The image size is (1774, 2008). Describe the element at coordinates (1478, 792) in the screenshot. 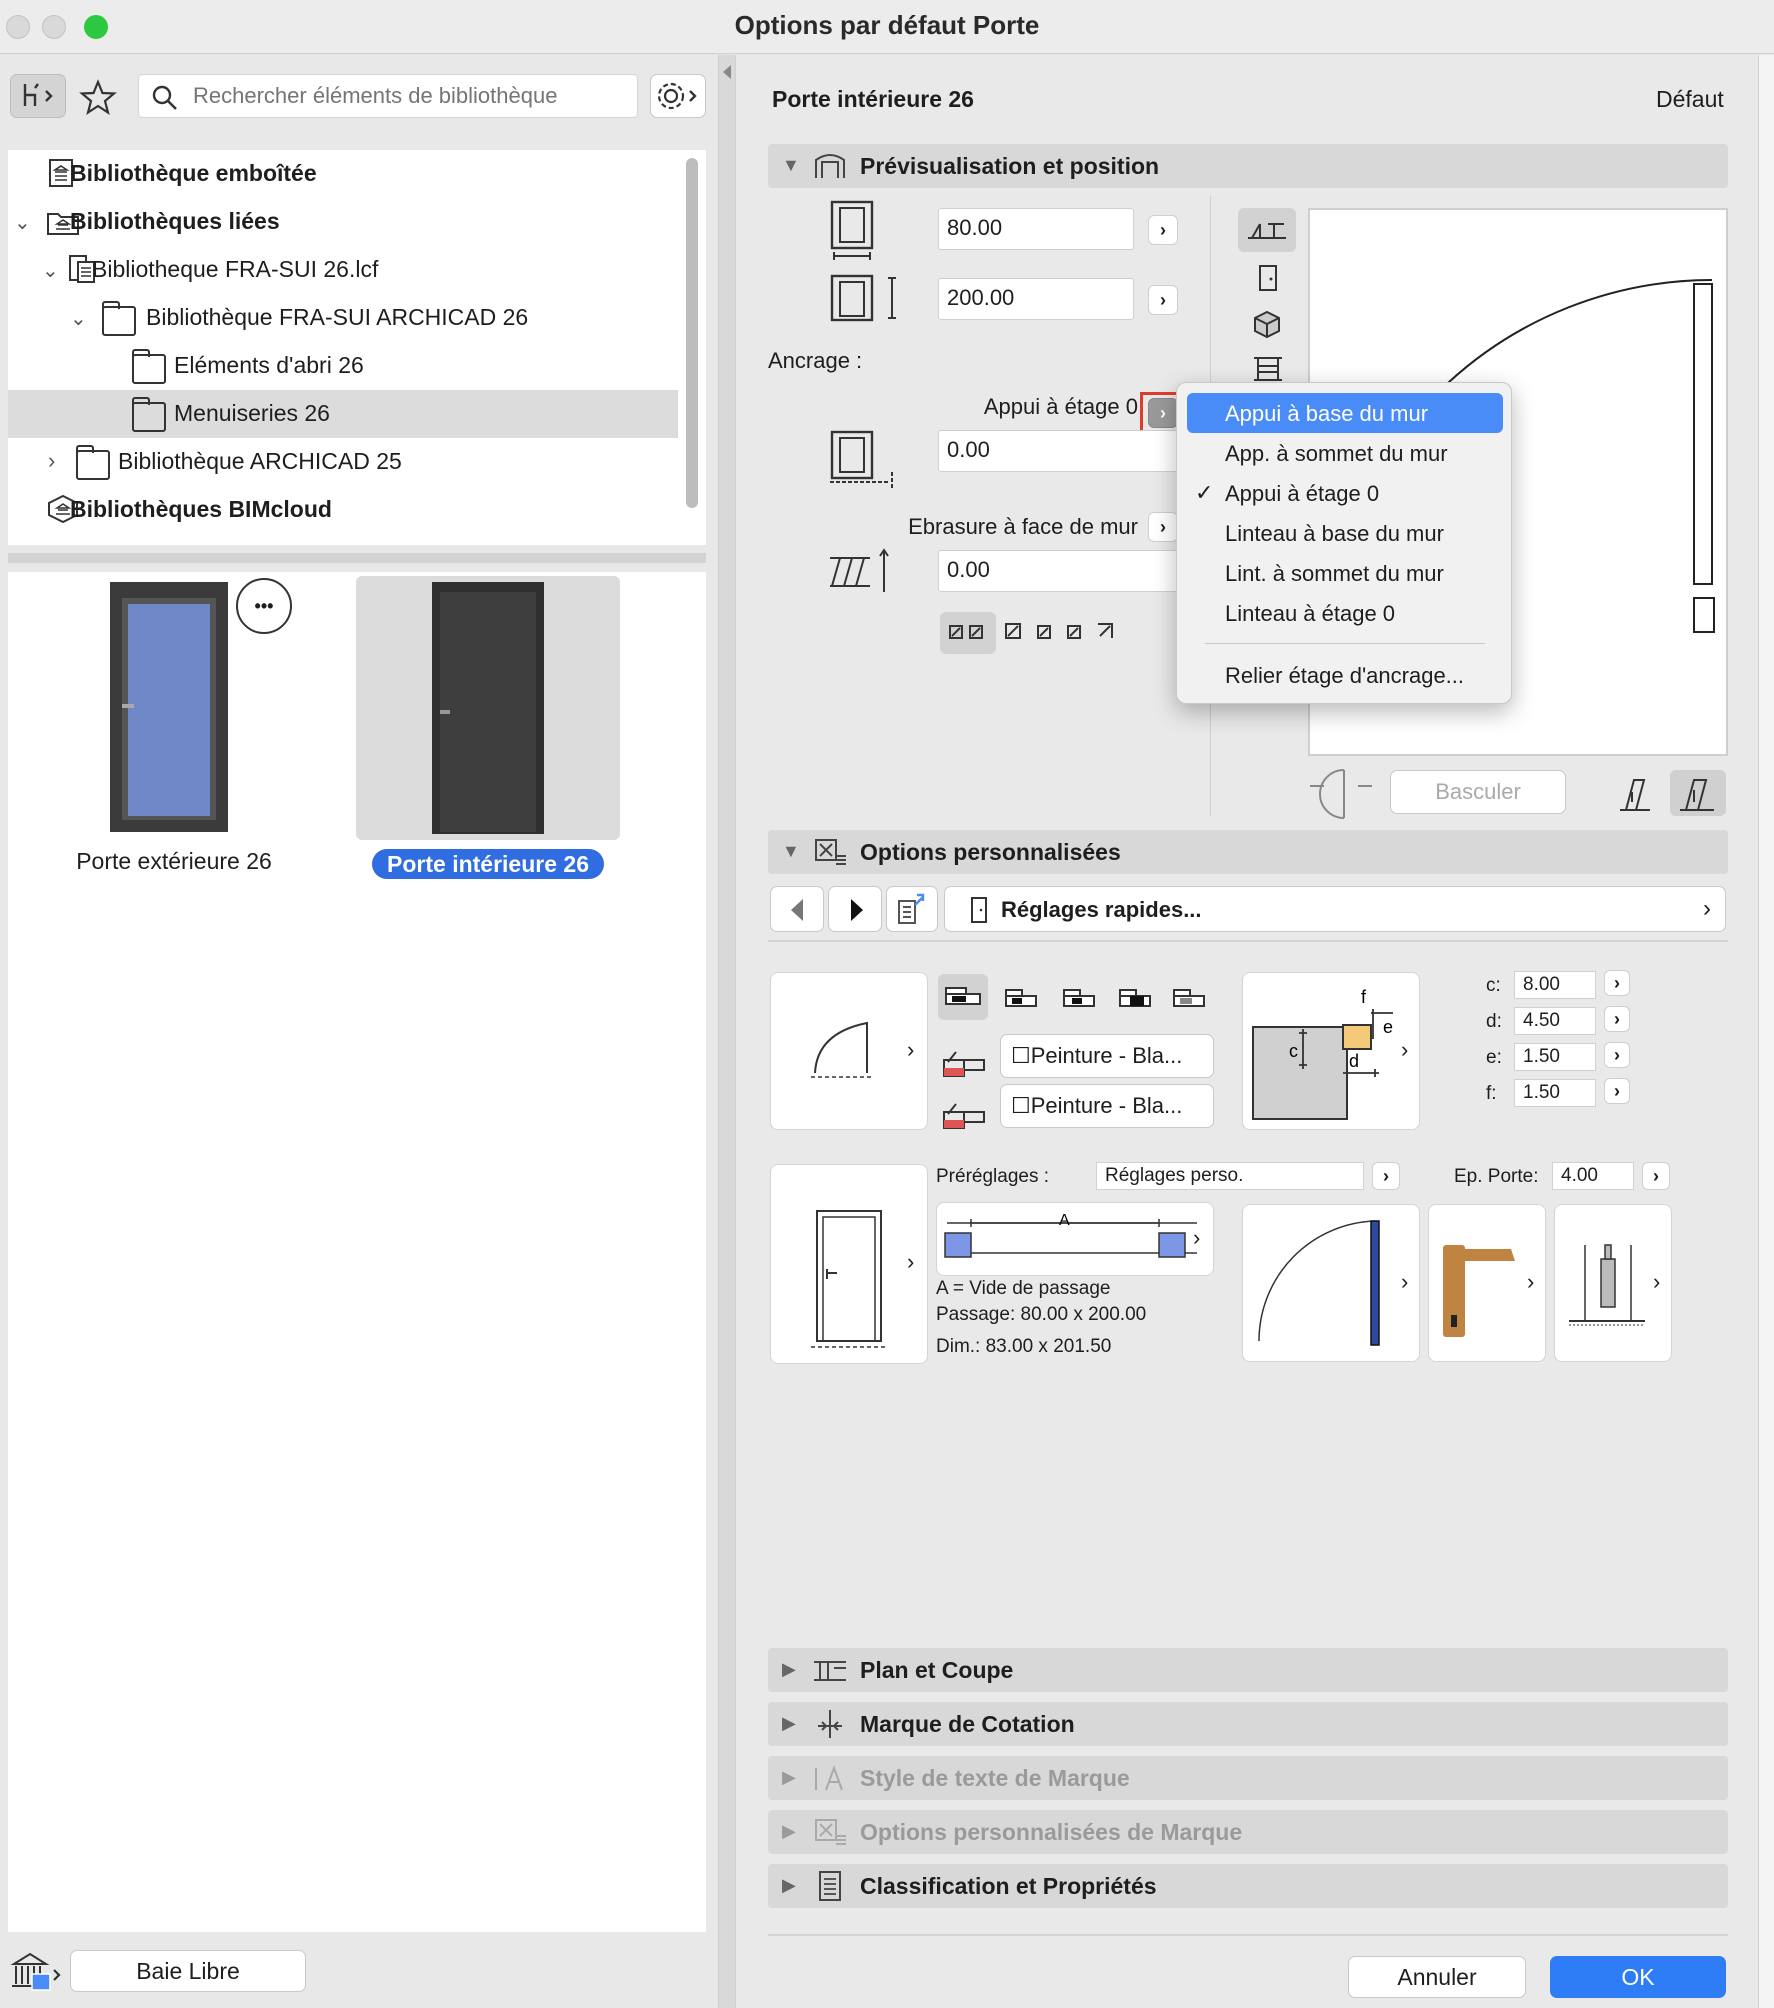

I see `basculer-button: Basculer` at that location.